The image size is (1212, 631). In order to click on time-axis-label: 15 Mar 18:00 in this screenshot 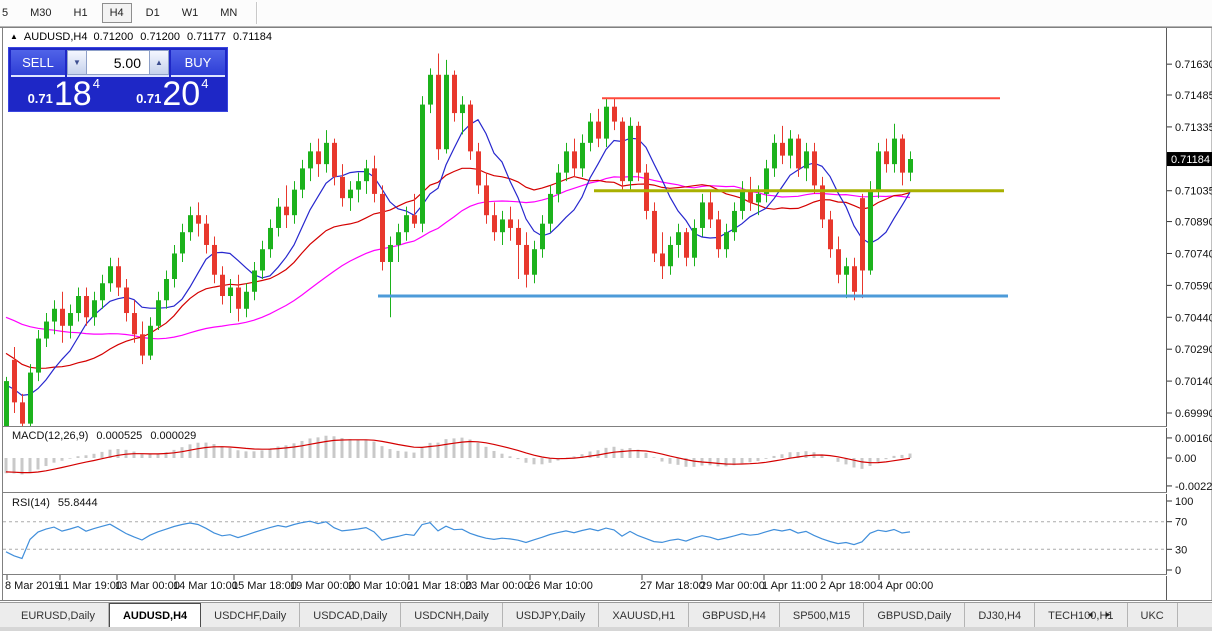, I will do `click(264, 586)`.